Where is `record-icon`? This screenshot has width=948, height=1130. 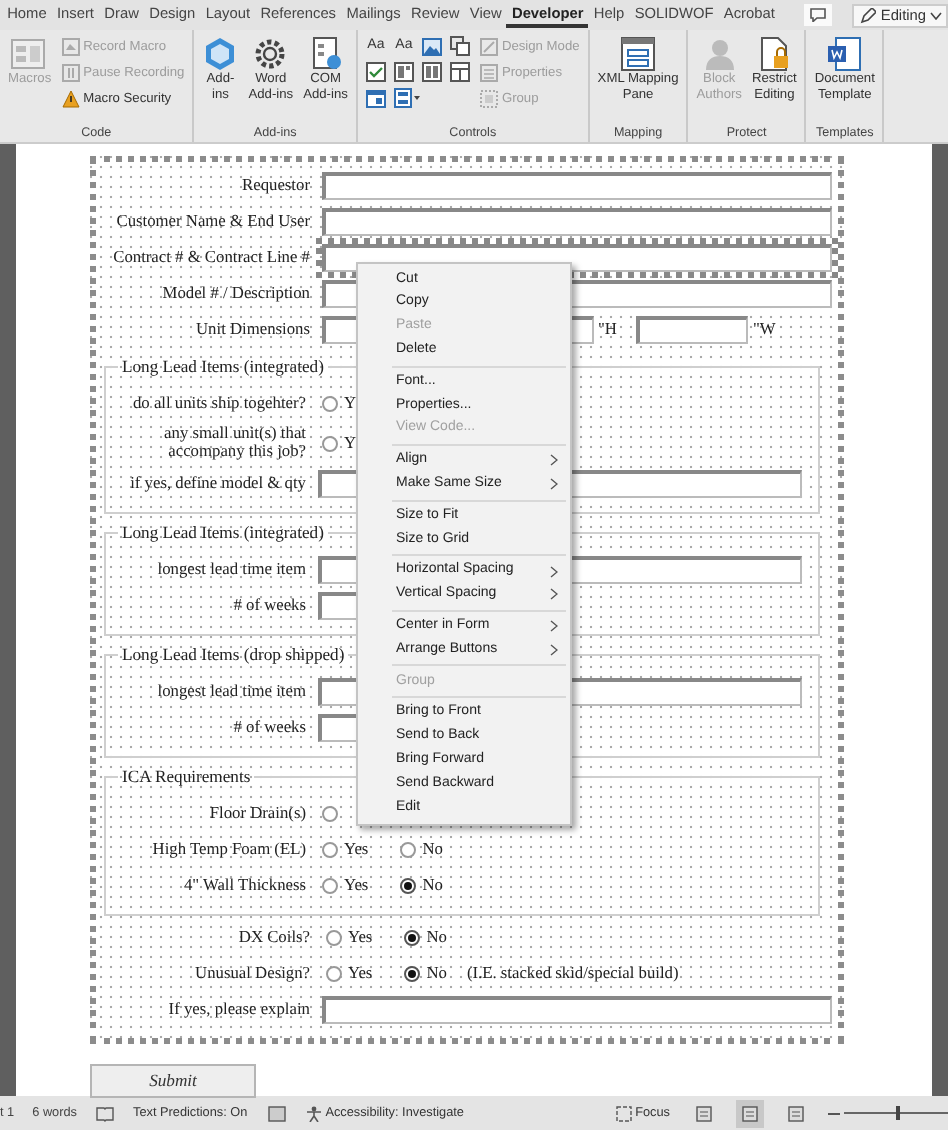
record-icon is located at coordinates (70, 47).